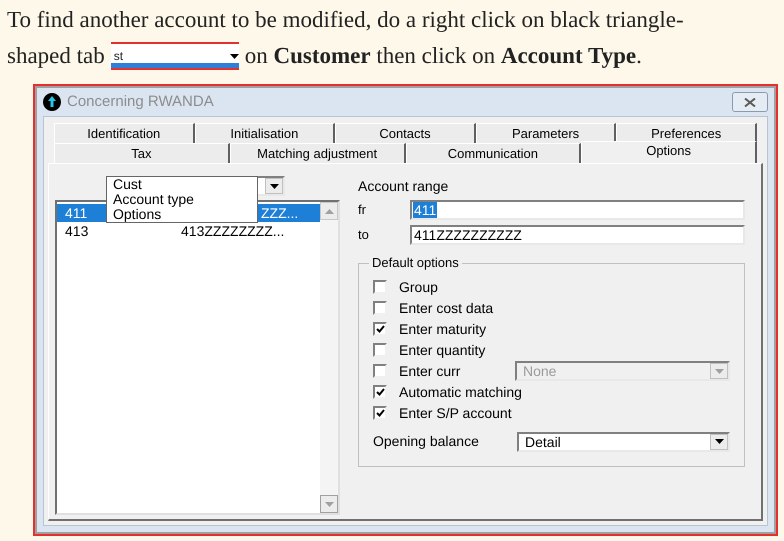  What do you see at coordinates (543, 441) in the screenshot?
I see `dropdown-value: Detail` at bounding box center [543, 441].